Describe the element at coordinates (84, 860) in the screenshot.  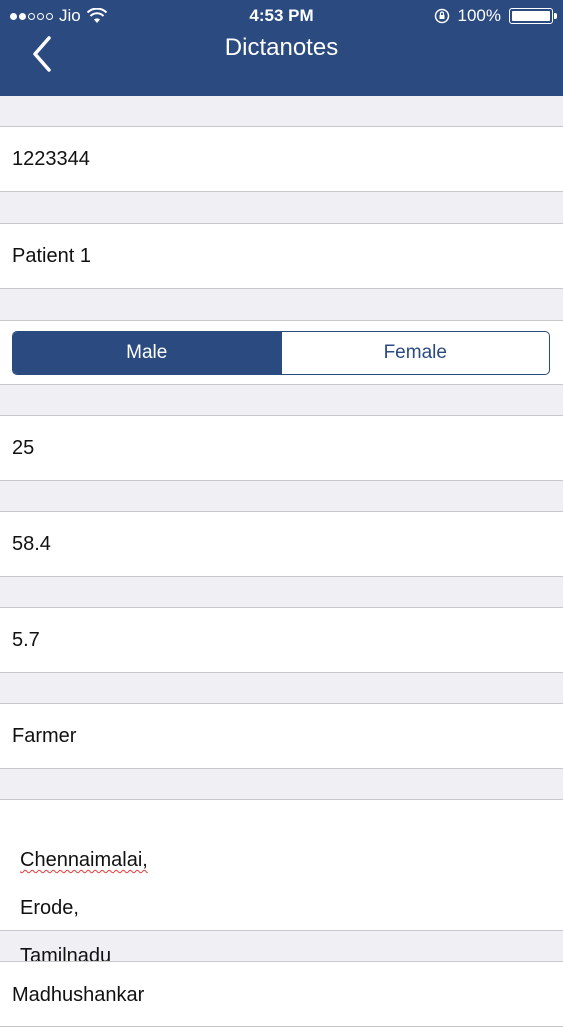
I see `address-line-1: Chennaimalai,` at that location.